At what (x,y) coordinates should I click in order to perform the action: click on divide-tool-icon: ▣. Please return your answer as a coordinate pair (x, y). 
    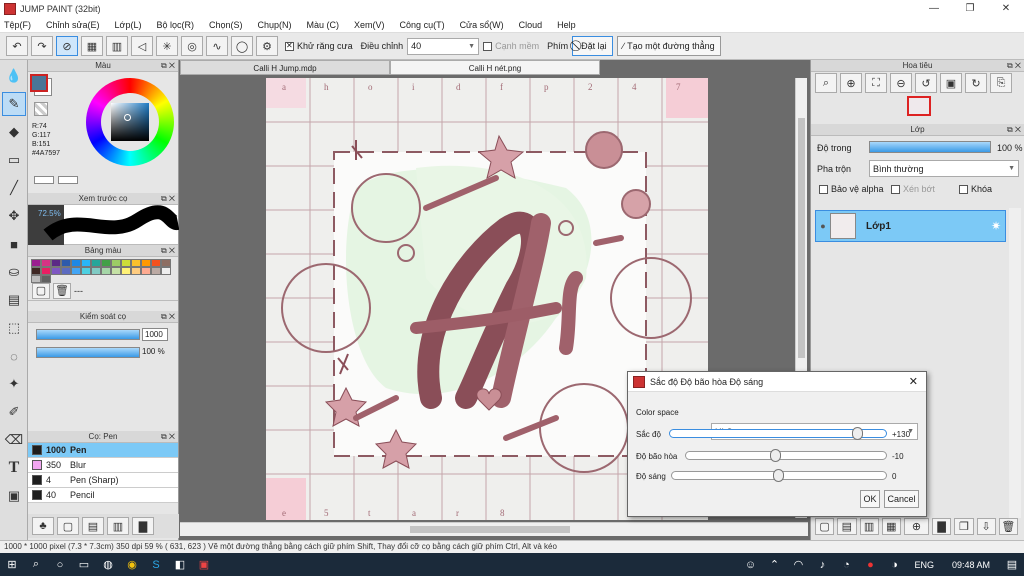
    Looking at the image, I should click on (14, 496).